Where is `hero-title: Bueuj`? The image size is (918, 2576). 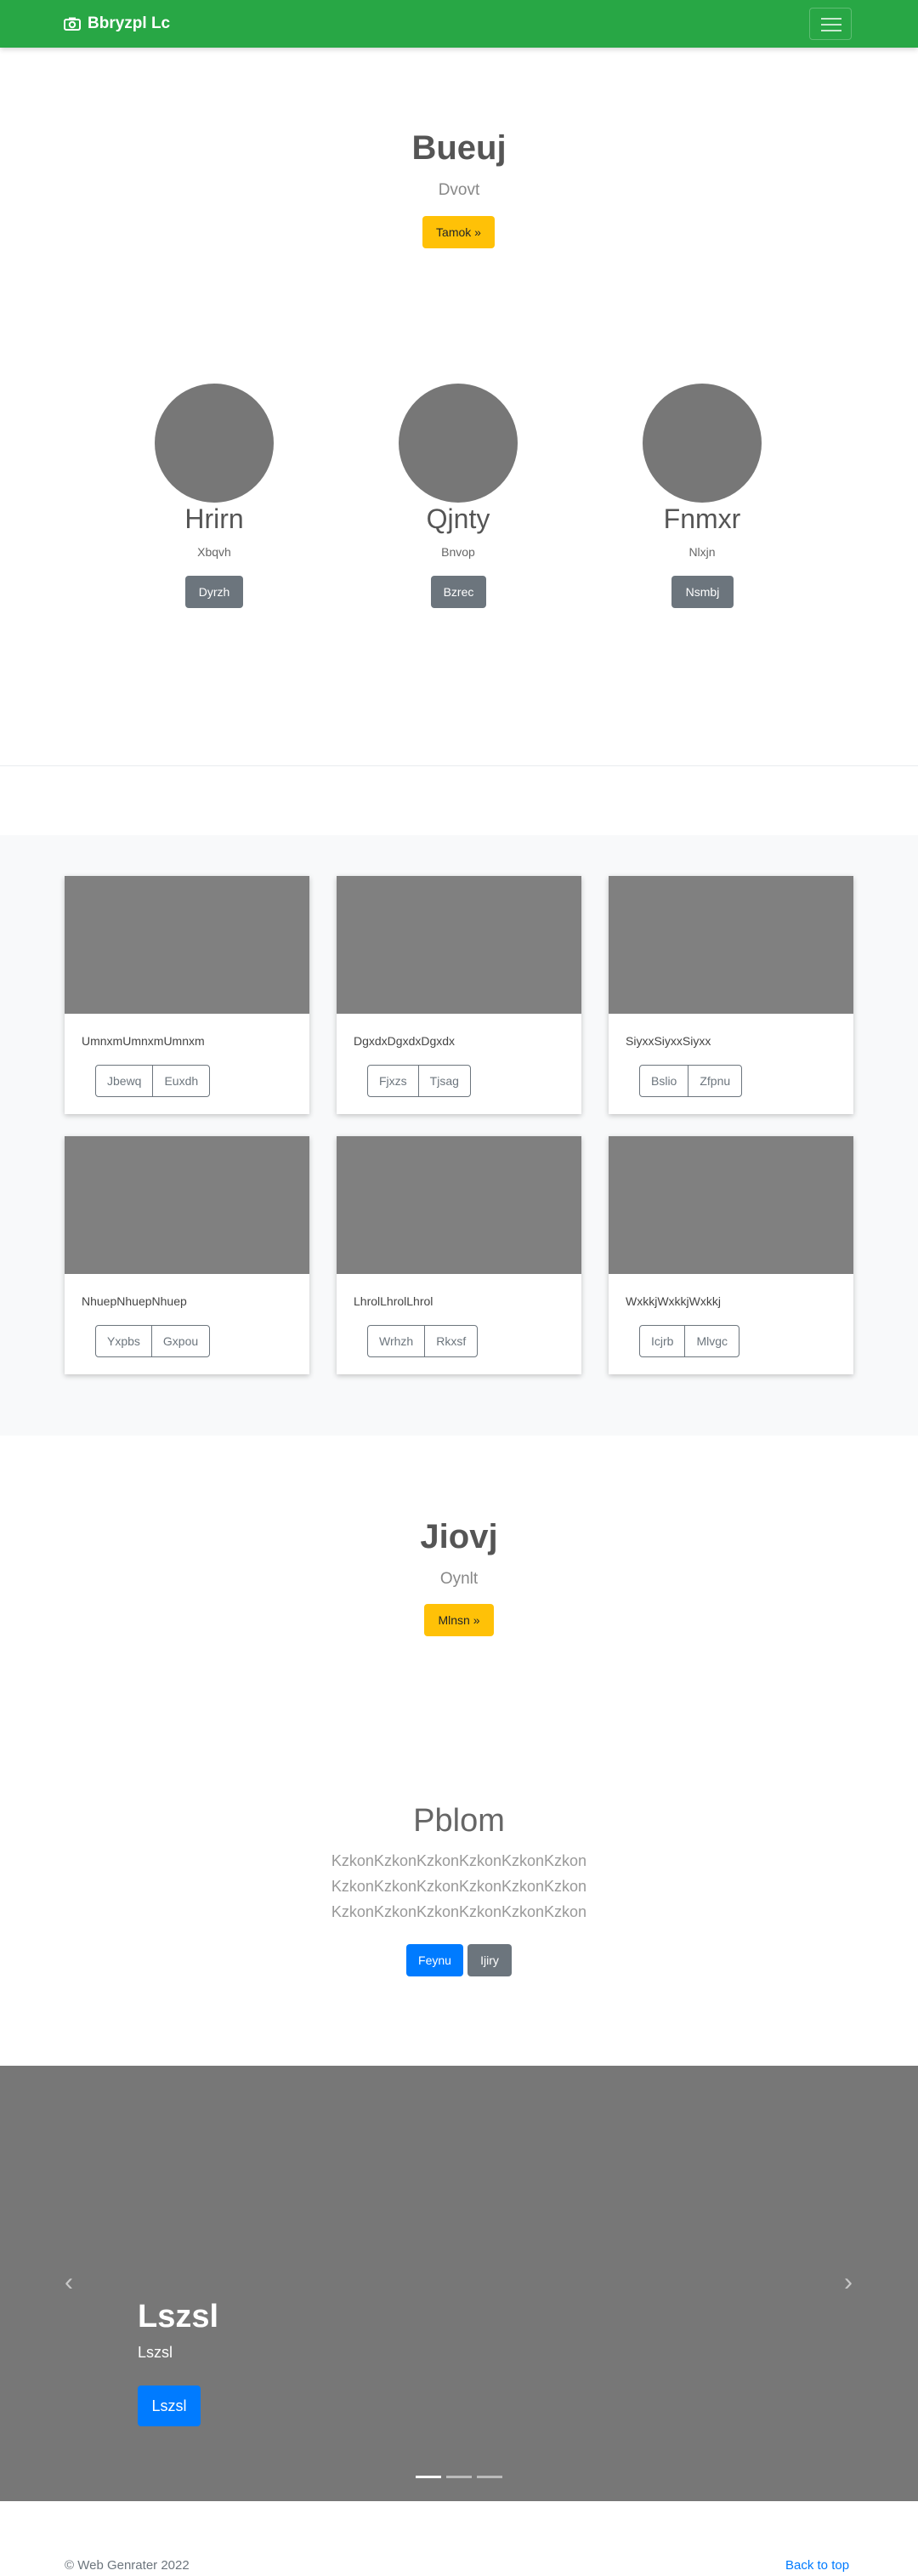 hero-title: Bueuj is located at coordinates (459, 148).